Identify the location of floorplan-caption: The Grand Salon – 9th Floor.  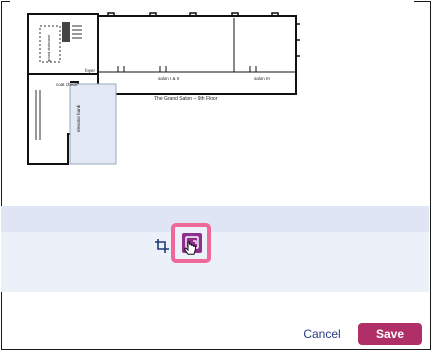
(186, 99).